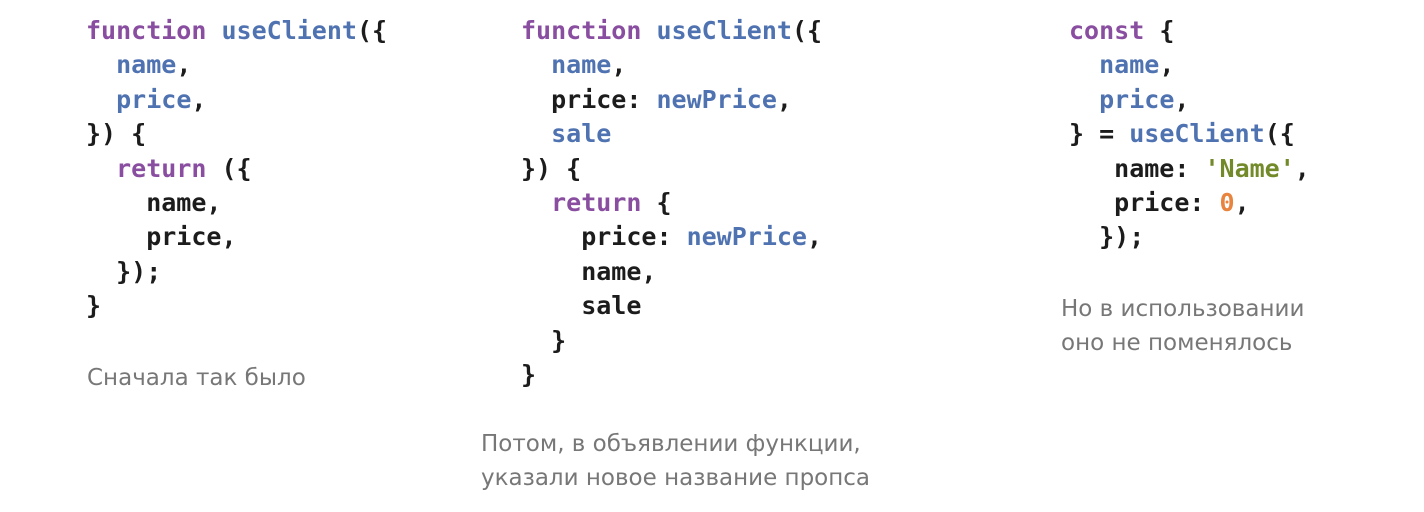 The height and width of the screenshot is (512, 1424). I want to click on code-token-string: 'Name', so click(1249, 168).